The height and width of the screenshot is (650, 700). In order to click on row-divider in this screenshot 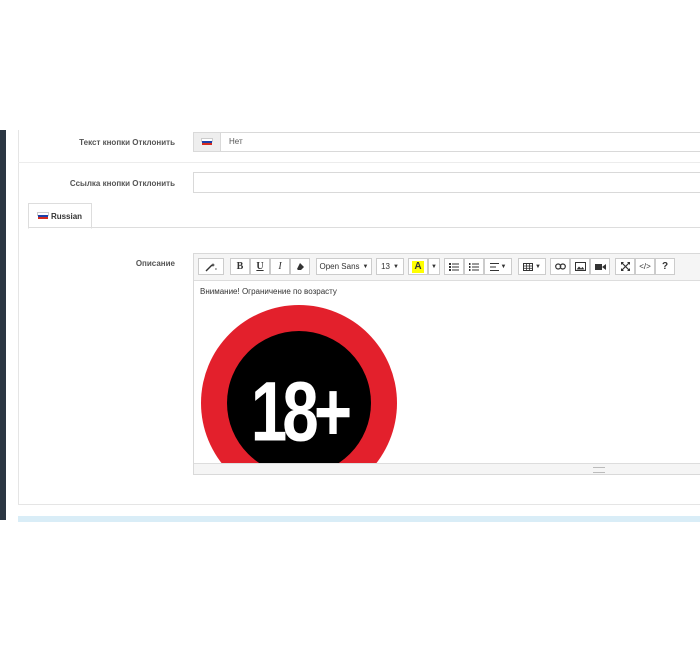, I will do `click(359, 162)`.